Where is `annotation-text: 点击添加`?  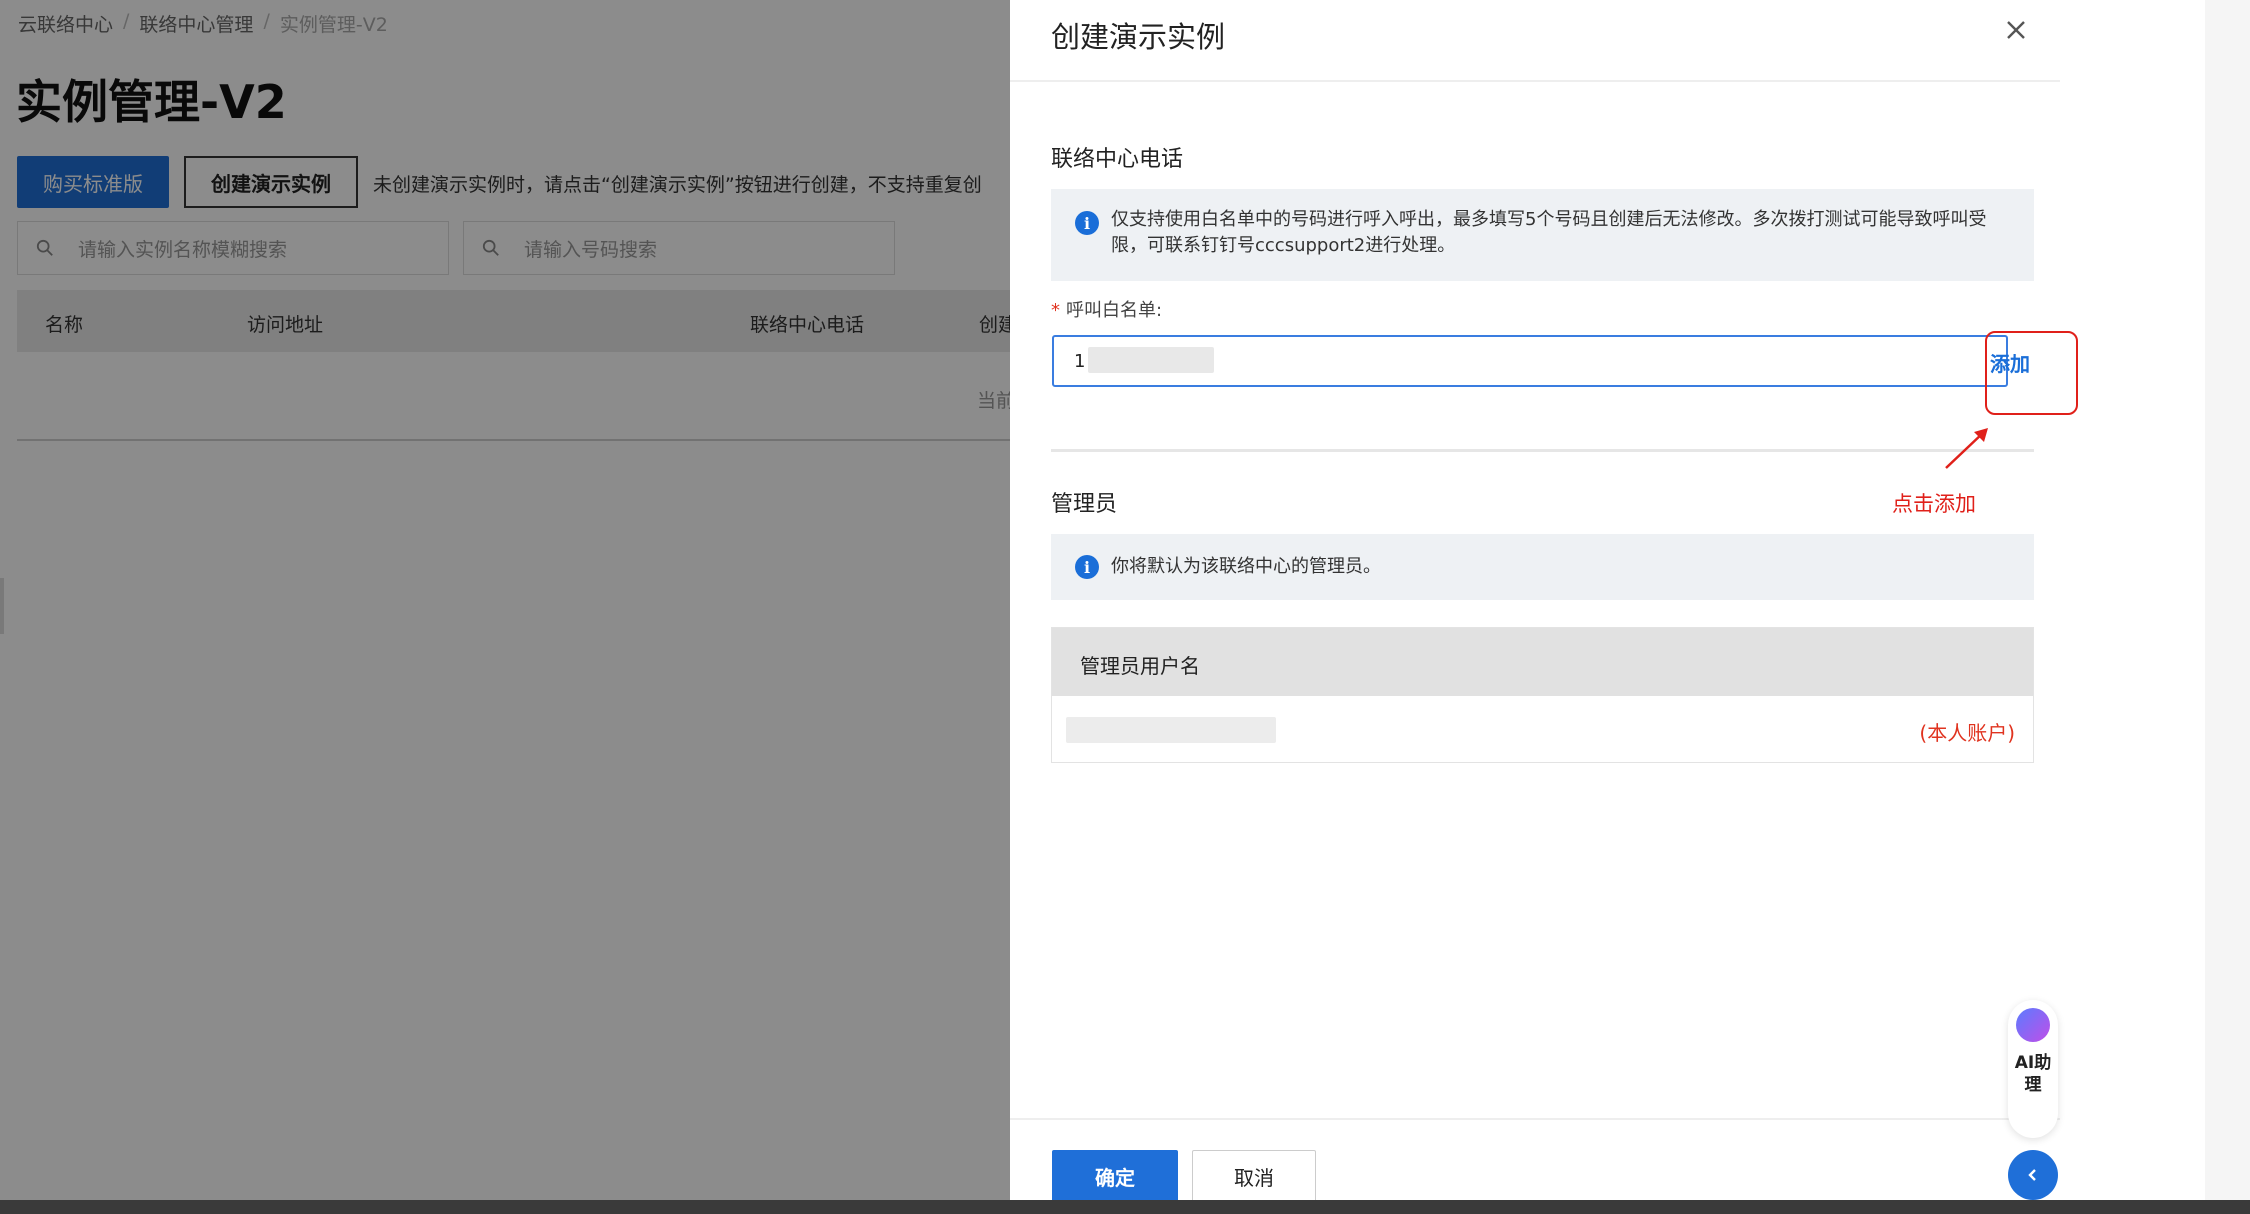
annotation-text: 点击添加 is located at coordinates (1934, 504).